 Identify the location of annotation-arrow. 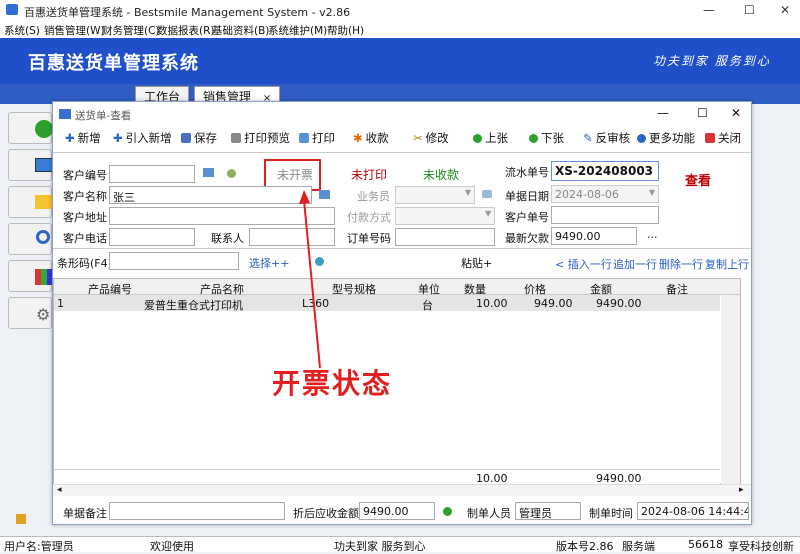
(310, 279).